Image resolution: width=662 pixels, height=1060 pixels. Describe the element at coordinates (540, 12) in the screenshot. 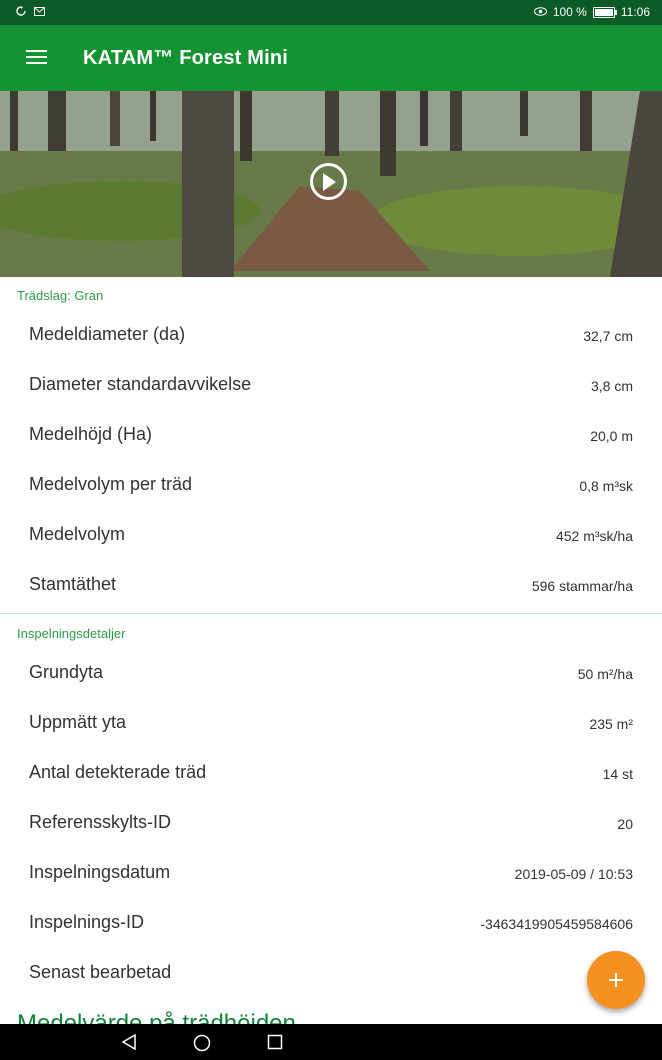

I see `eye-comfort-icon` at that location.